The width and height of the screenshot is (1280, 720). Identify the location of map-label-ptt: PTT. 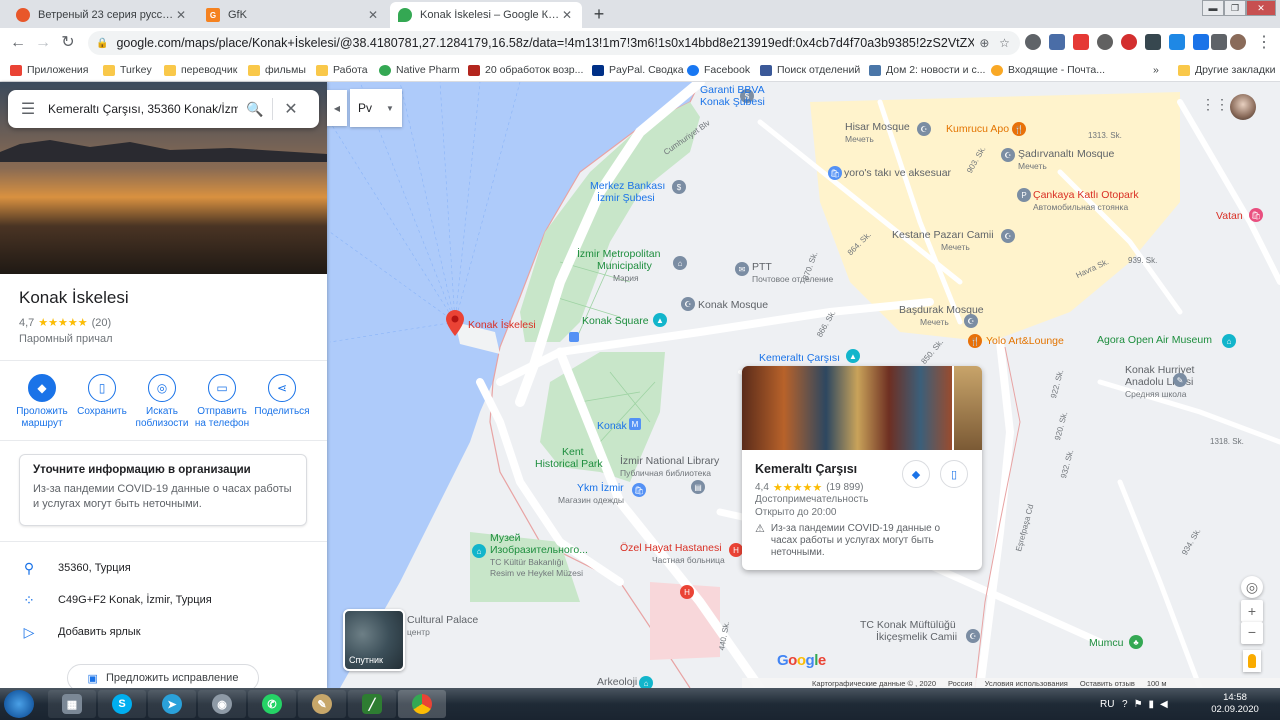
(762, 267).